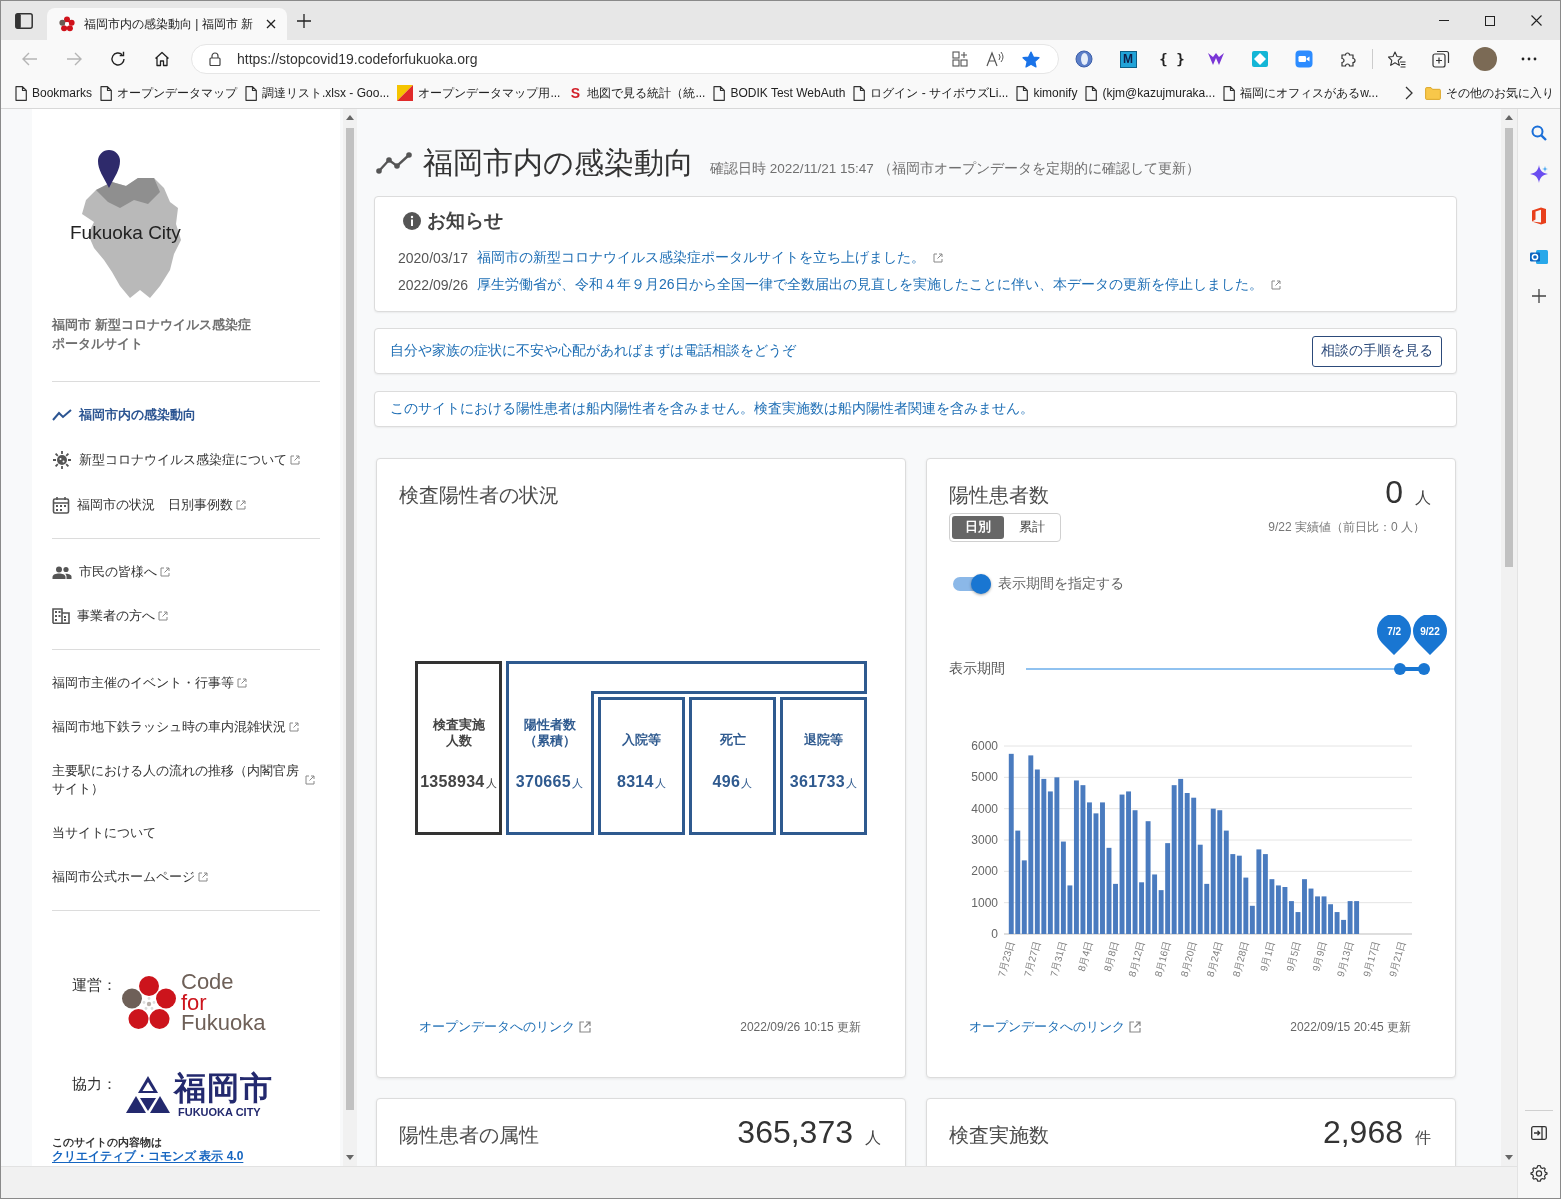  What do you see at coordinates (870, 284) in the screenshot?
I see `notice-link: 厚生労働省が、令和４年９月26日から全国一律で全数届出の見直しを実施したことに伴い、本データの更新を停止しました。` at bounding box center [870, 284].